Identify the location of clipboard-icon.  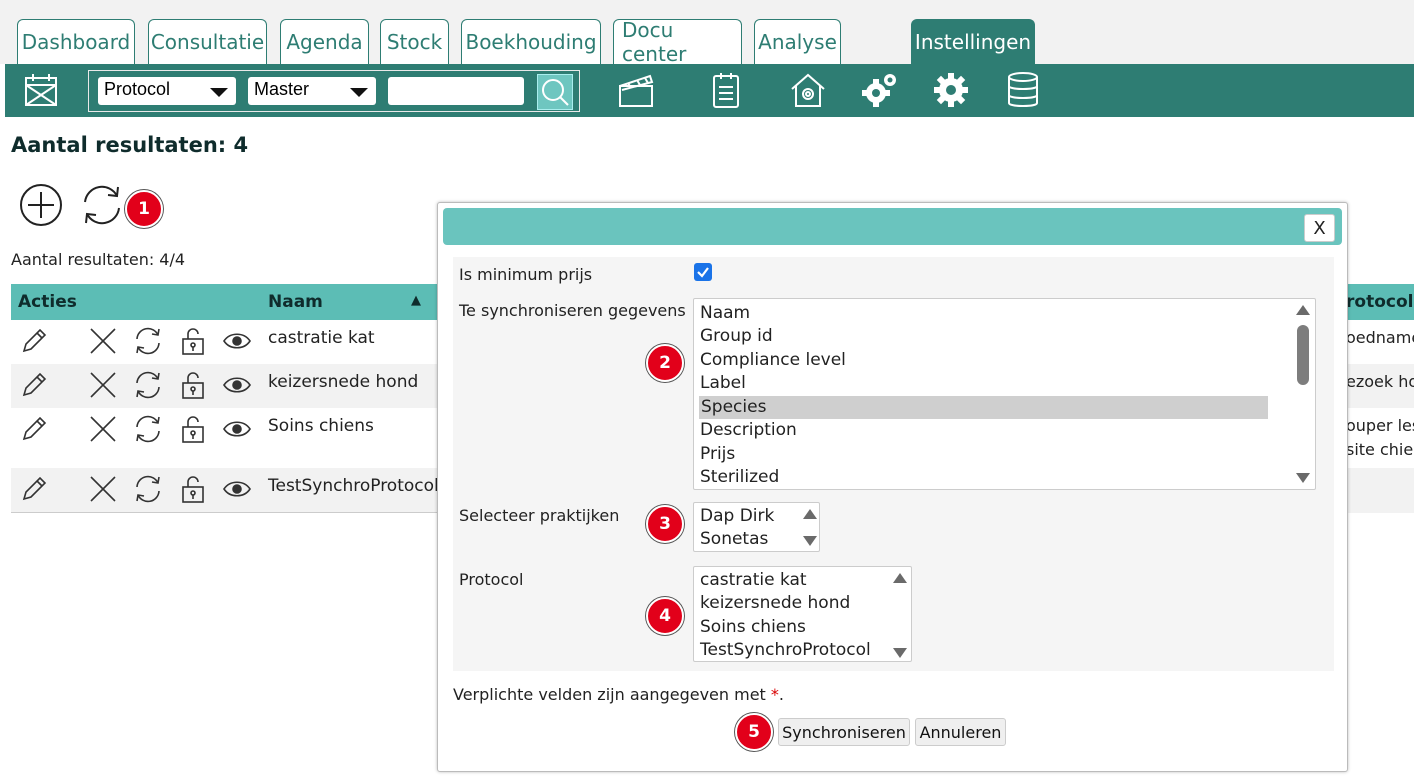
(726, 90).